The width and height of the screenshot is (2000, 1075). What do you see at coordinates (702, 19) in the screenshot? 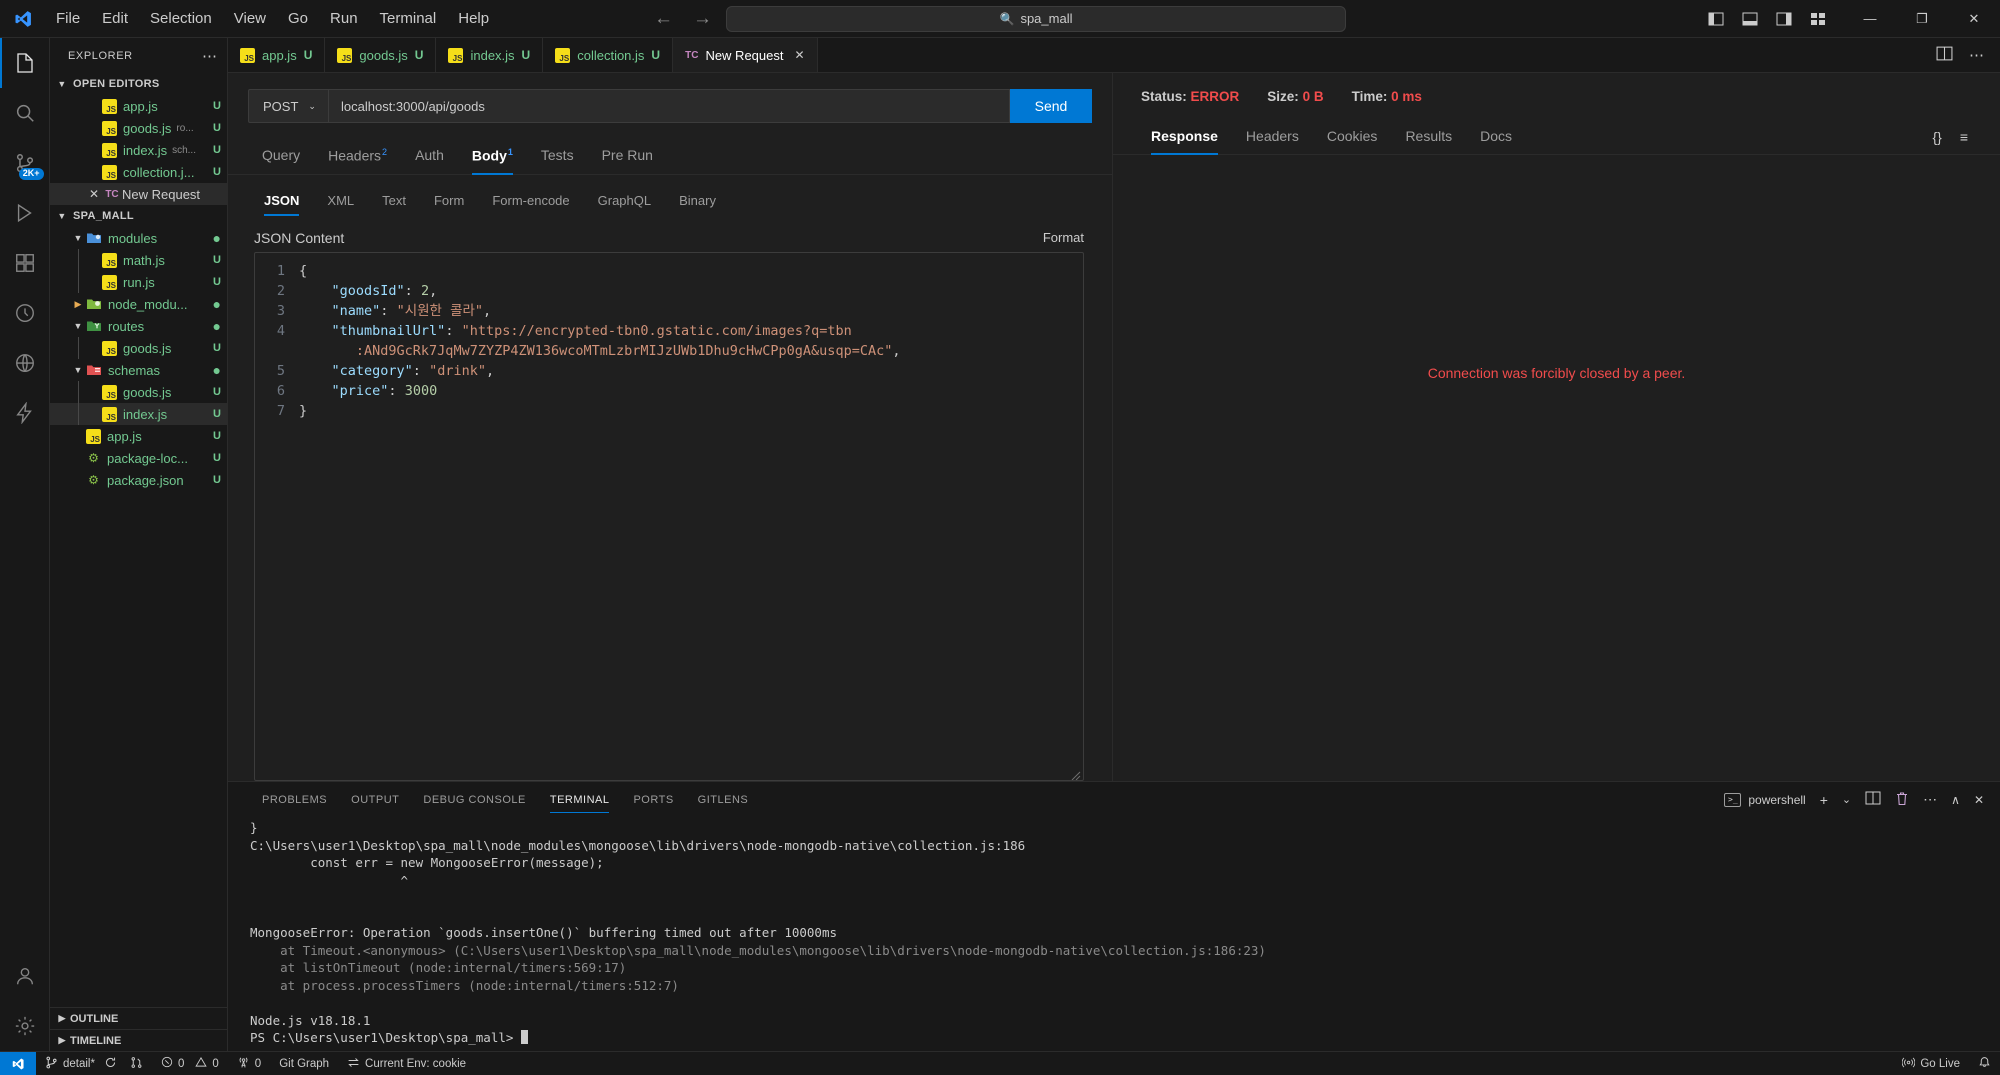
I see `forward-arrow-icon: →` at bounding box center [702, 19].